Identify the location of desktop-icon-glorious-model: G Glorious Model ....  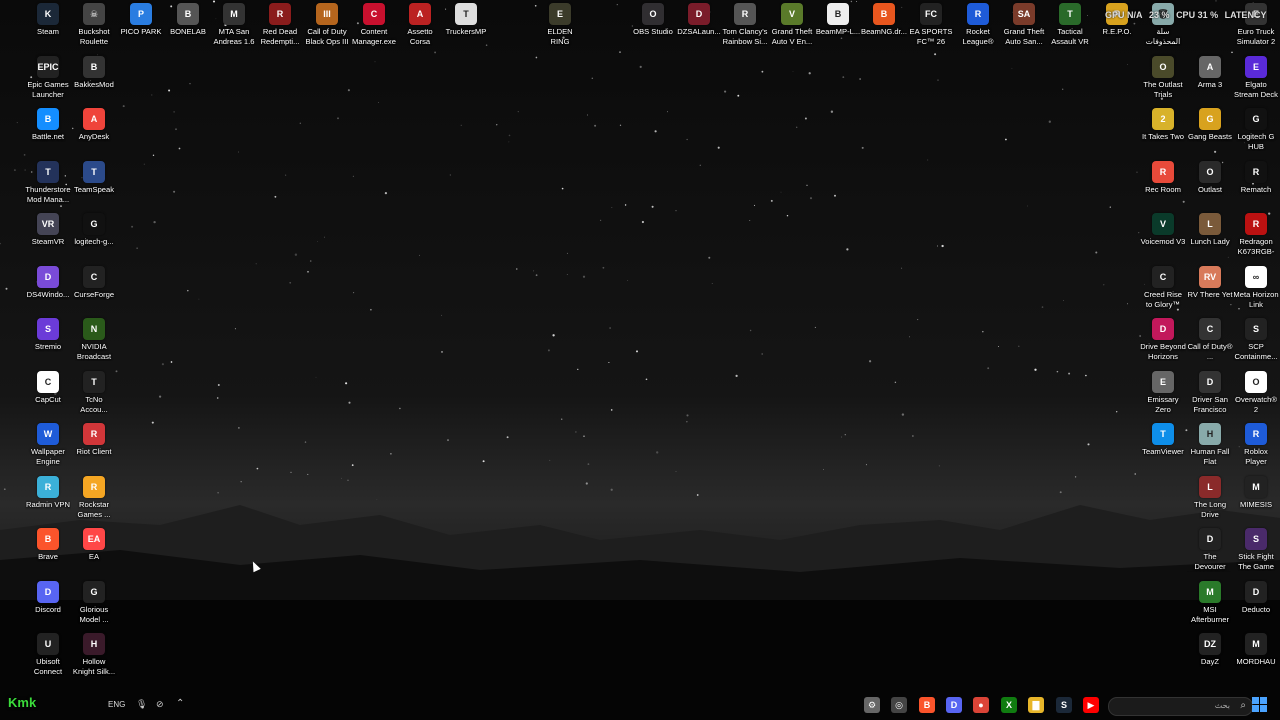
(94, 601).